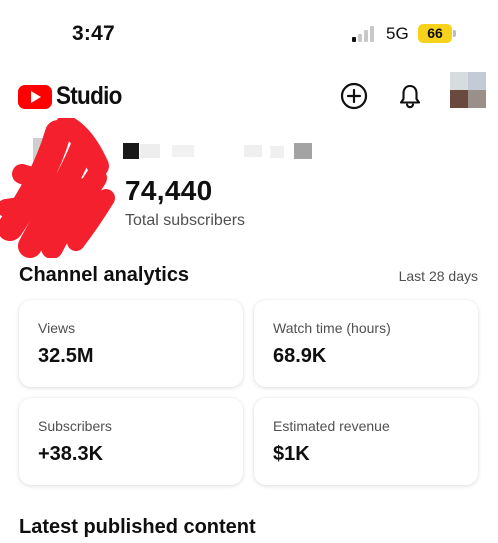  What do you see at coordinates (331, 426) in the screenshot?
I see `metric-label: Estimated revenue` at bounding box center [331, 426].